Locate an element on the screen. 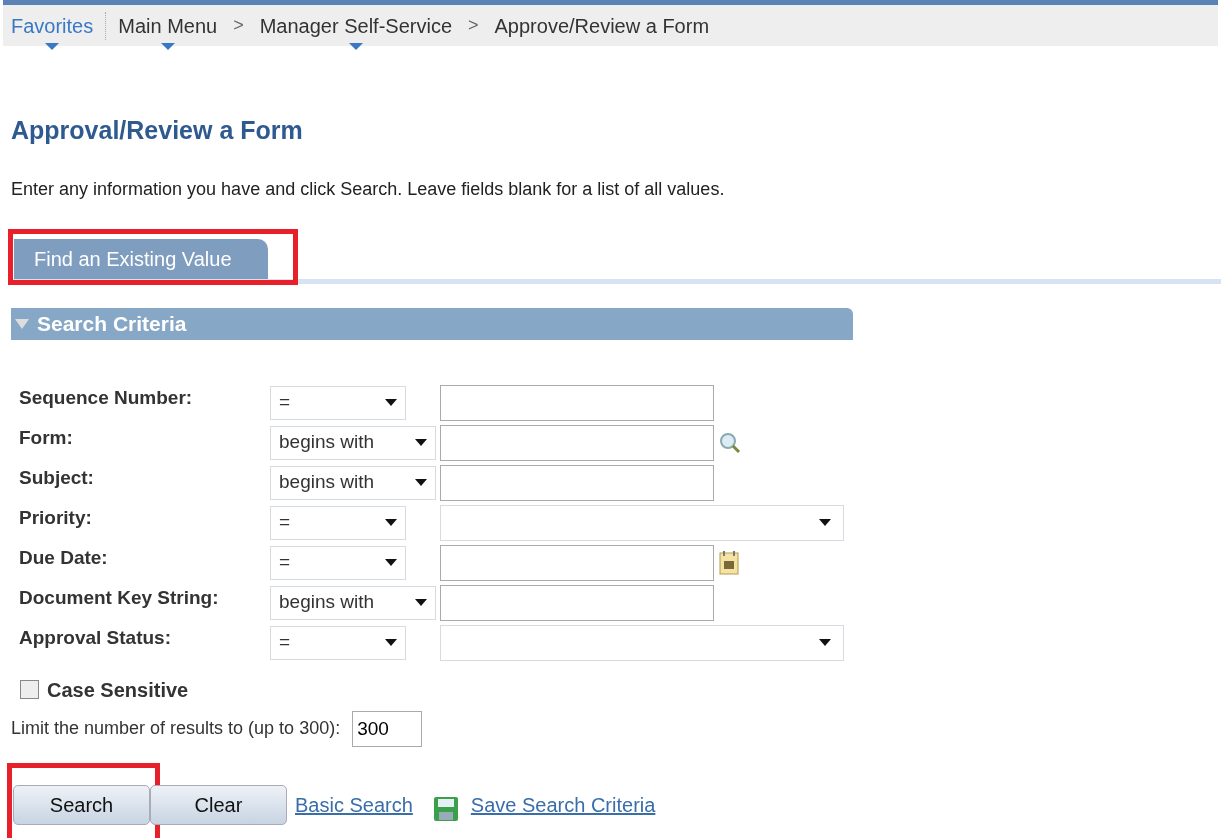 Image resolution: width=1221 pixels, height=838 pixels. field-label: Sequence Number: is located at coordinates (106, 398).